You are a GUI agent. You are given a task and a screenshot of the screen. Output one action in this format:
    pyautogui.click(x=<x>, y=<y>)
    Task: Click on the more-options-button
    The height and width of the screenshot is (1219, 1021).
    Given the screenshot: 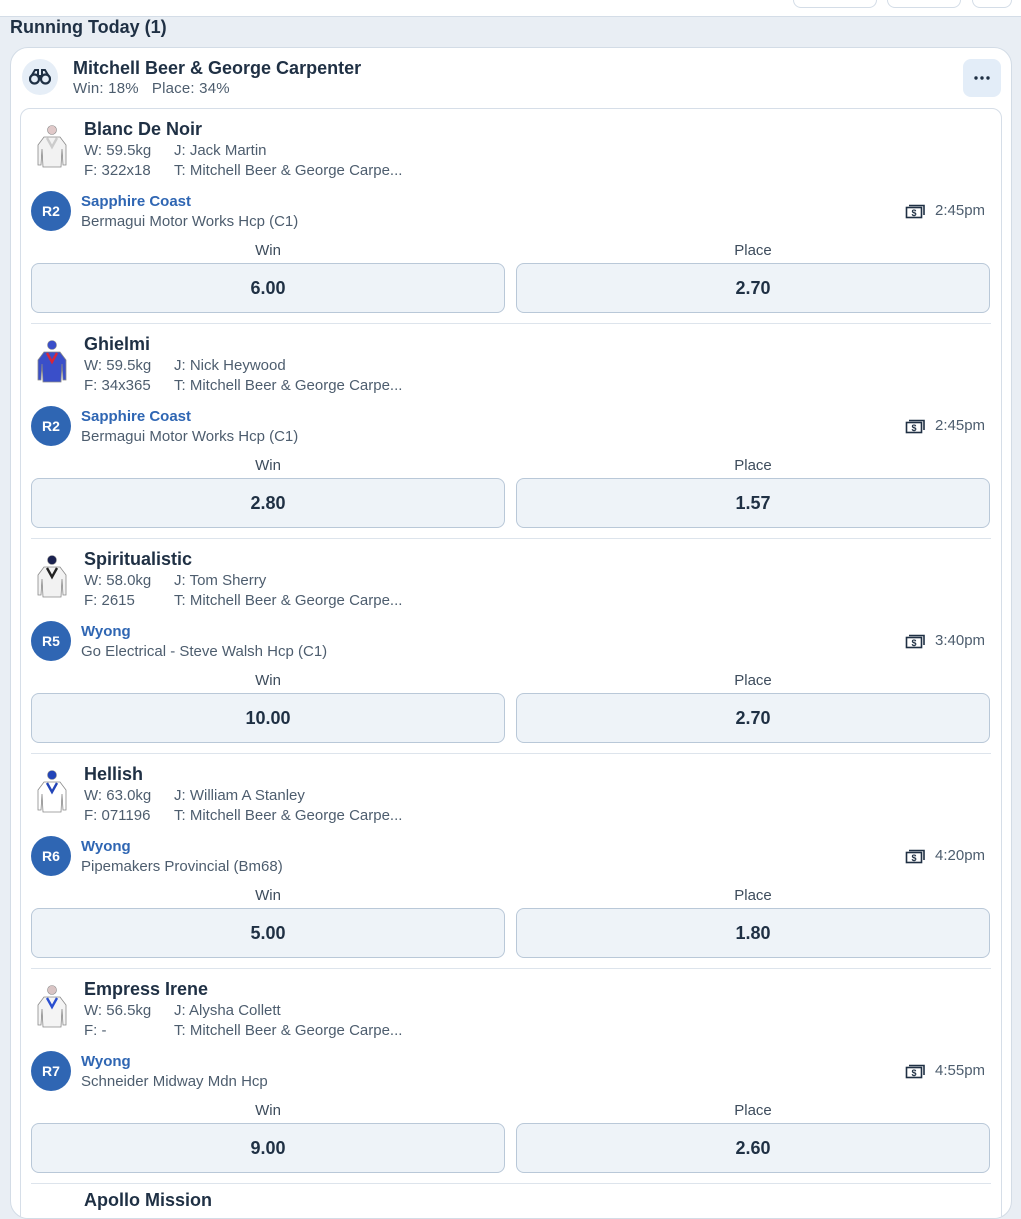 What is the action you would take?
    pyautogui.click(x=982, y=78)
    